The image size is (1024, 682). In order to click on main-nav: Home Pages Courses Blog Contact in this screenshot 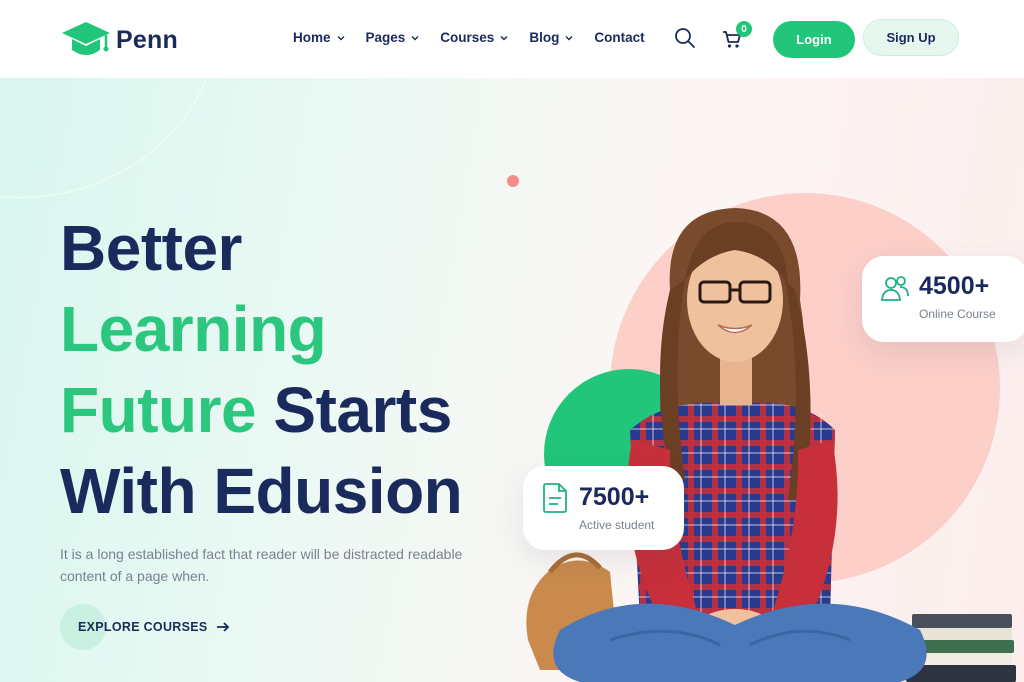, I will do `click(469, 37)`.